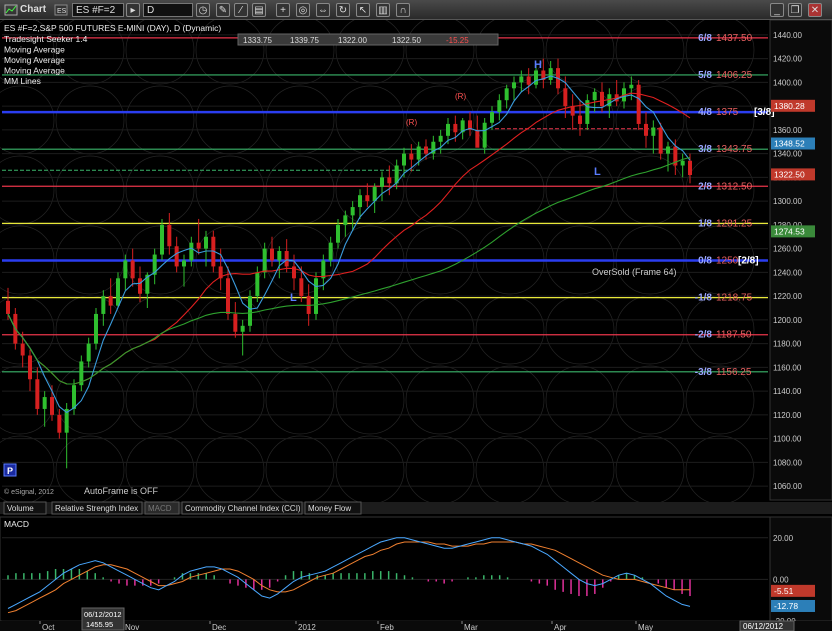 Image resolution: width=832 pixels, height=631 pixels. I want to click on tab-volume: Volume, so click(25, 508).